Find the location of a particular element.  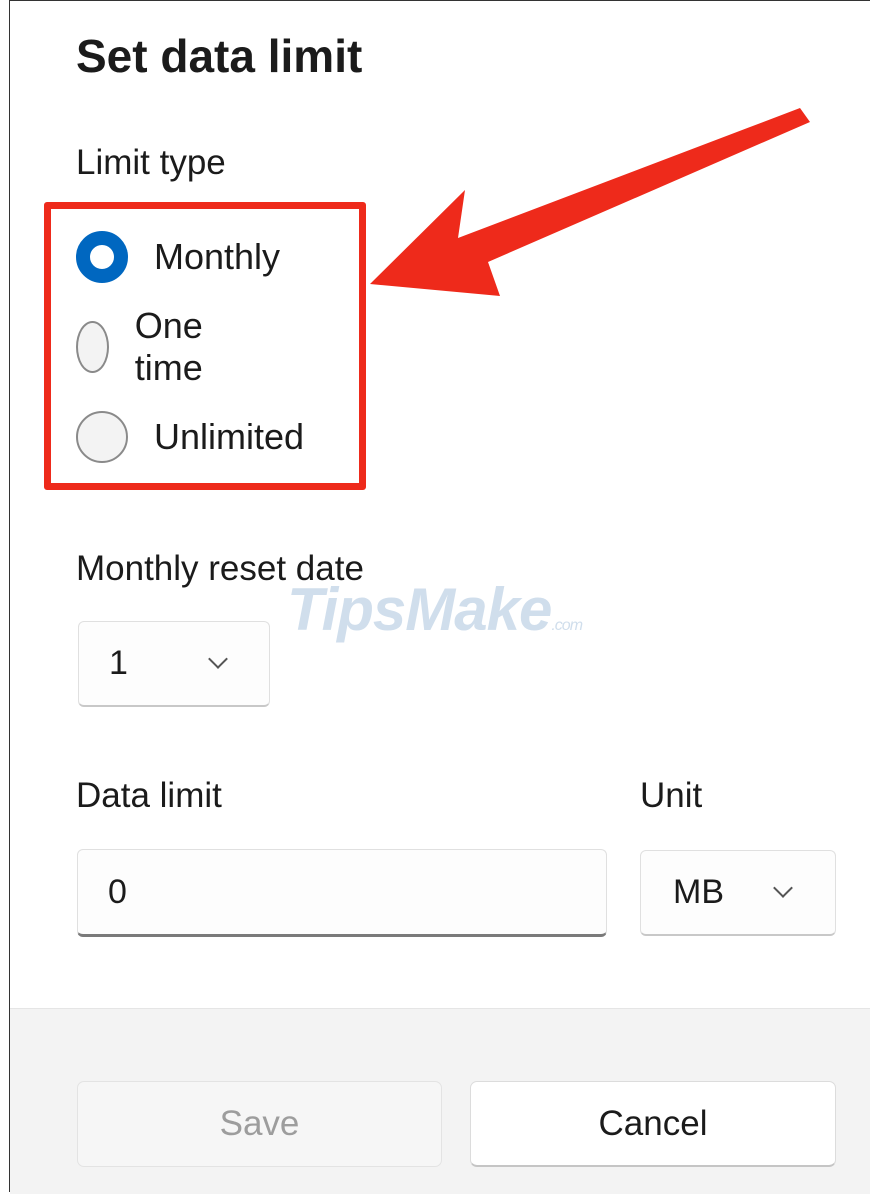

annotation-arrow-icon is located at coordinates (590, 202).